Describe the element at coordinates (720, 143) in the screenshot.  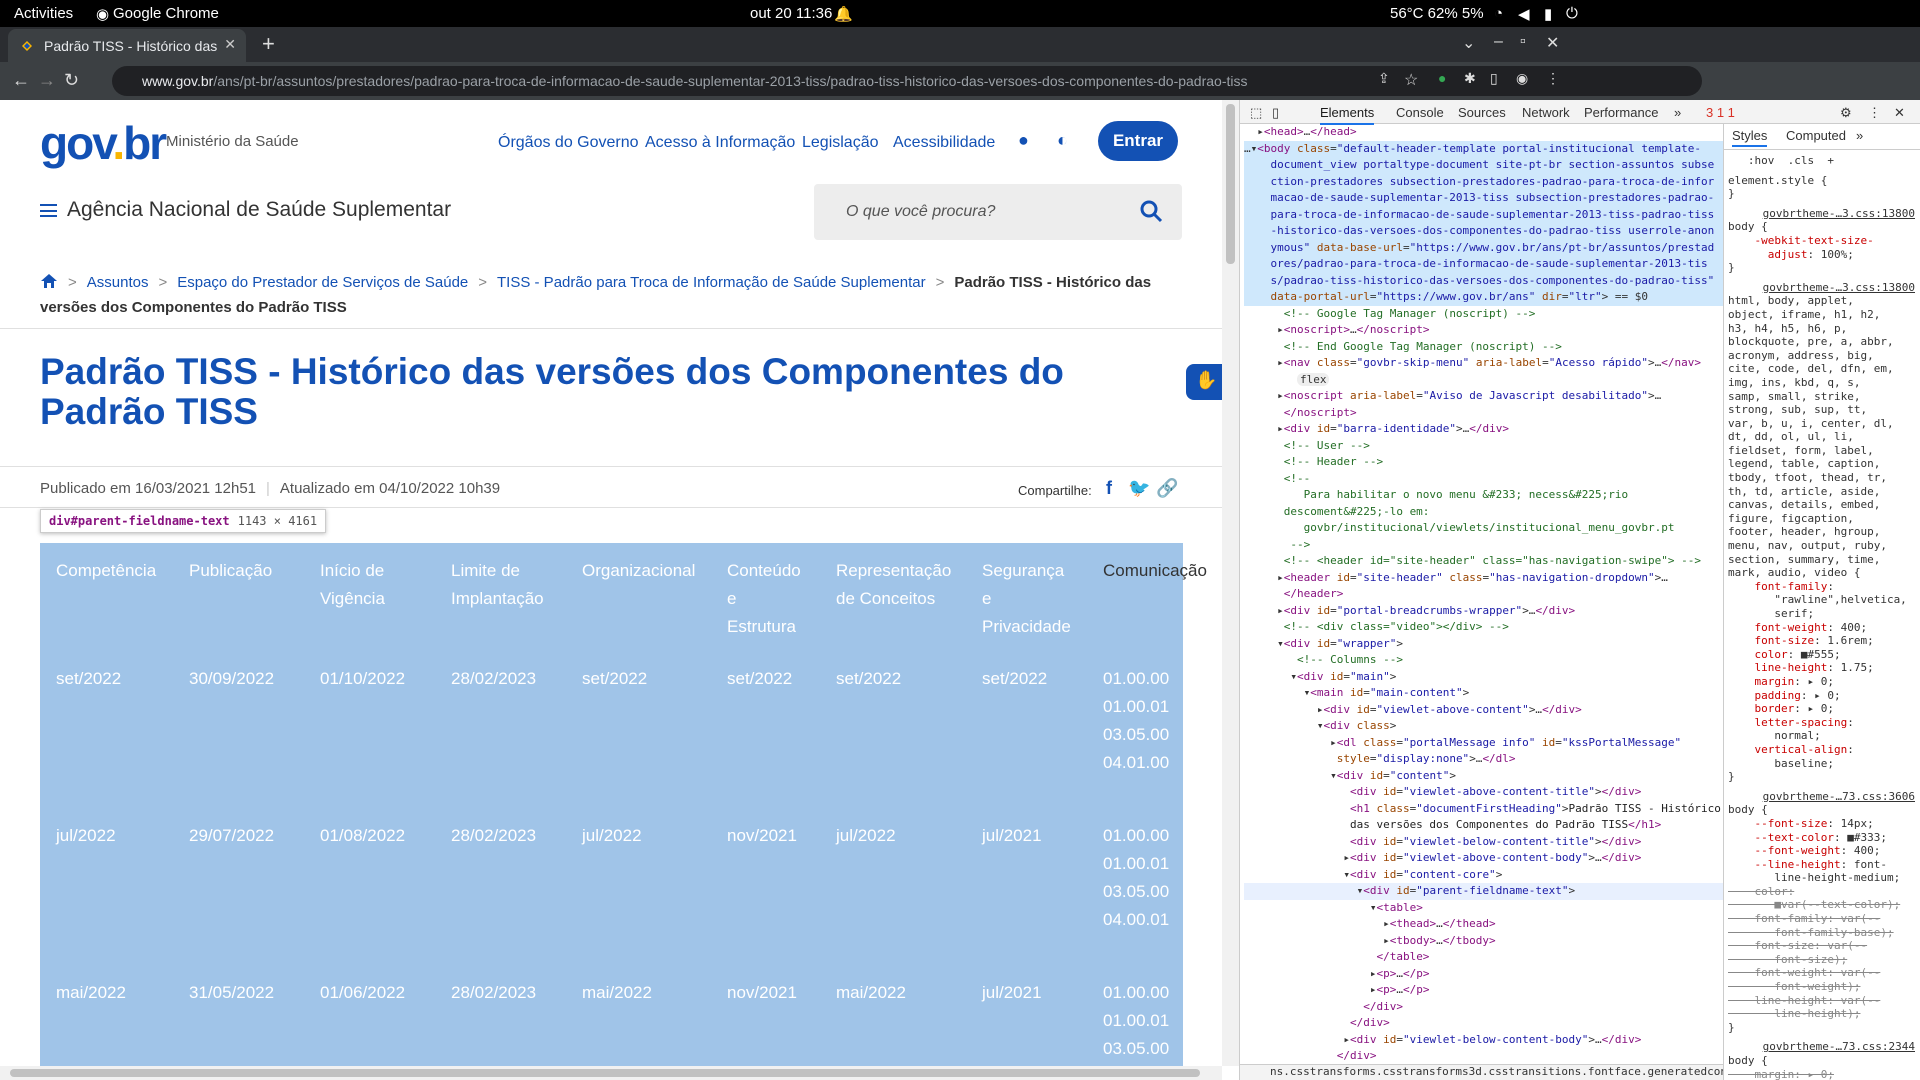
I see `link-acesso-informacao: Acesso à Informação` at that location.